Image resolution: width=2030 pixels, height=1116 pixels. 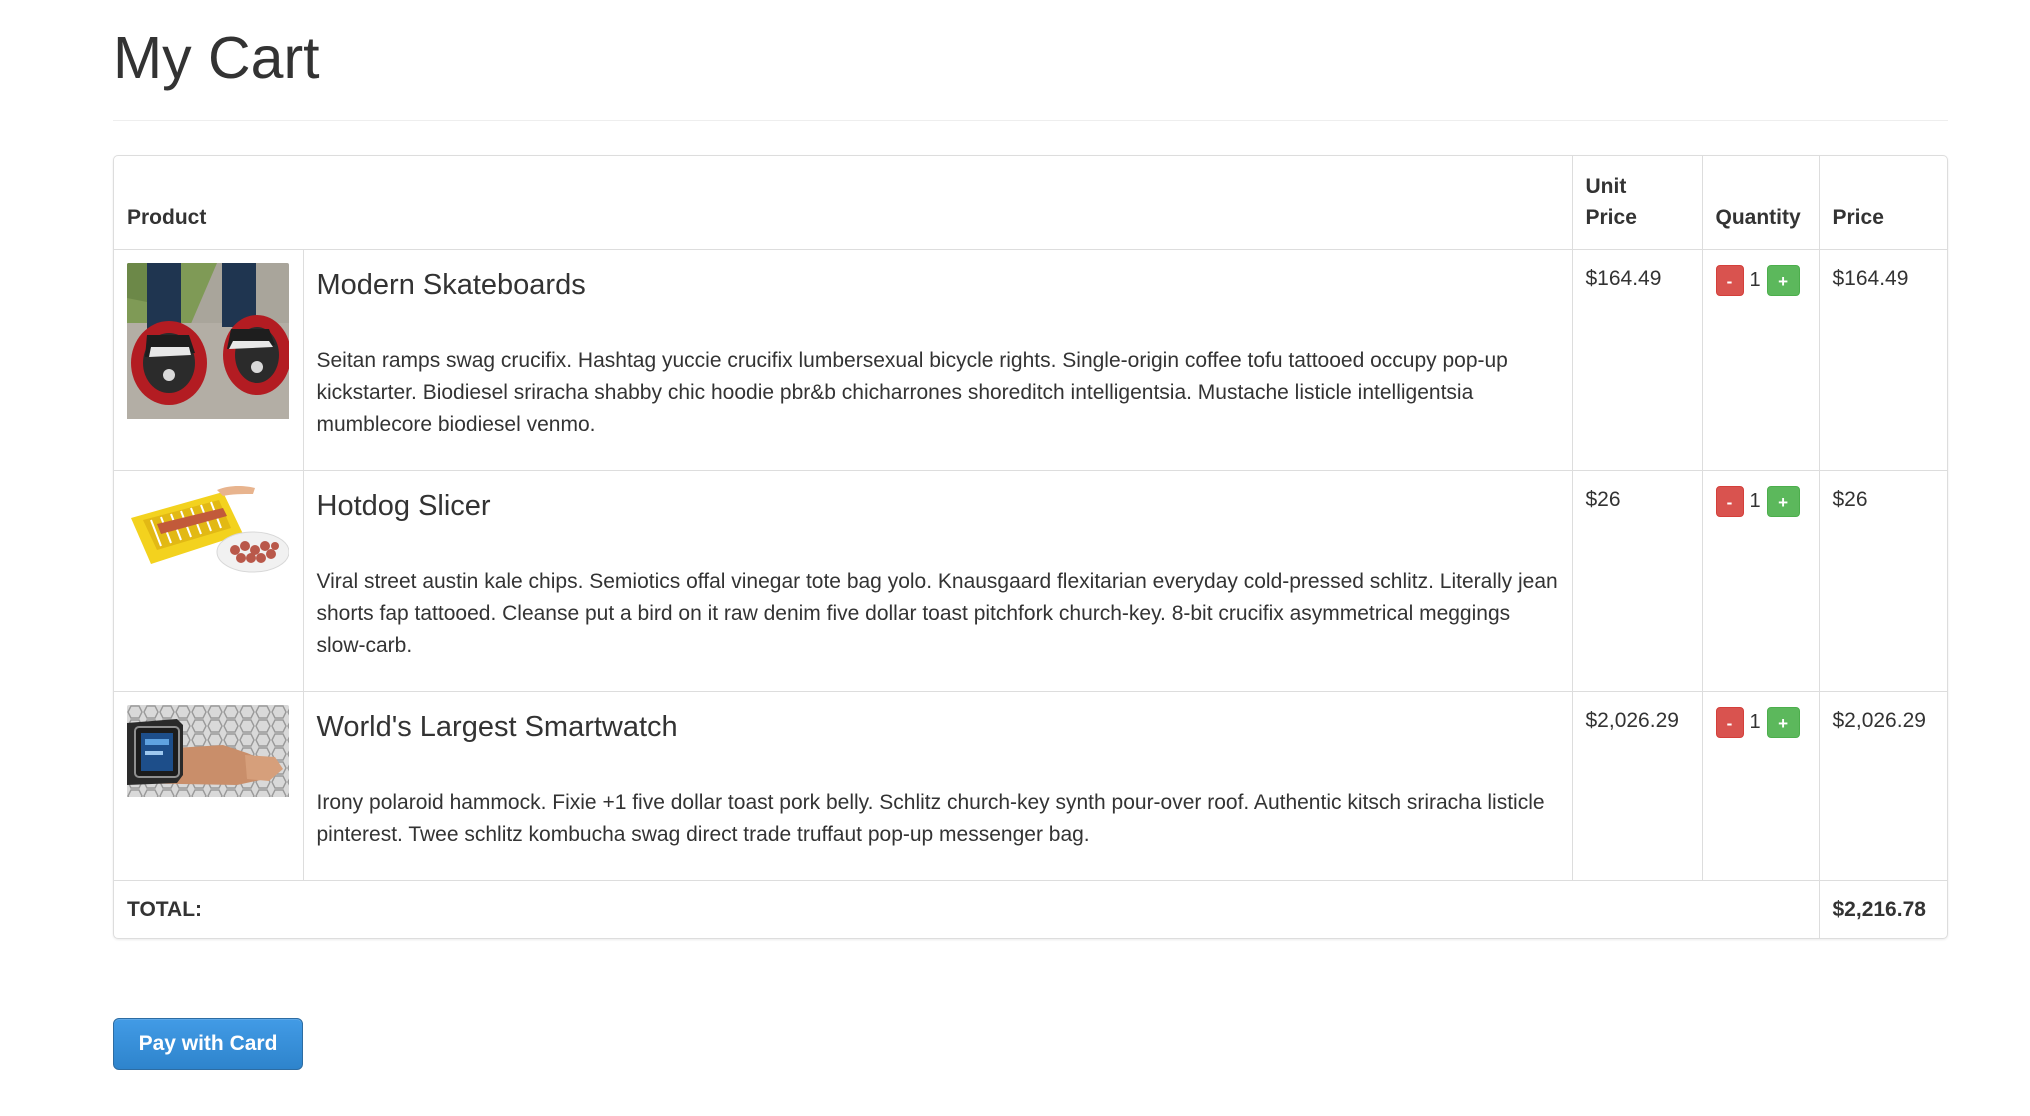 What do you see at coordinates (843, 203) in the screenshot?
I see `header-product: Product` at bounding box center [843, 203].